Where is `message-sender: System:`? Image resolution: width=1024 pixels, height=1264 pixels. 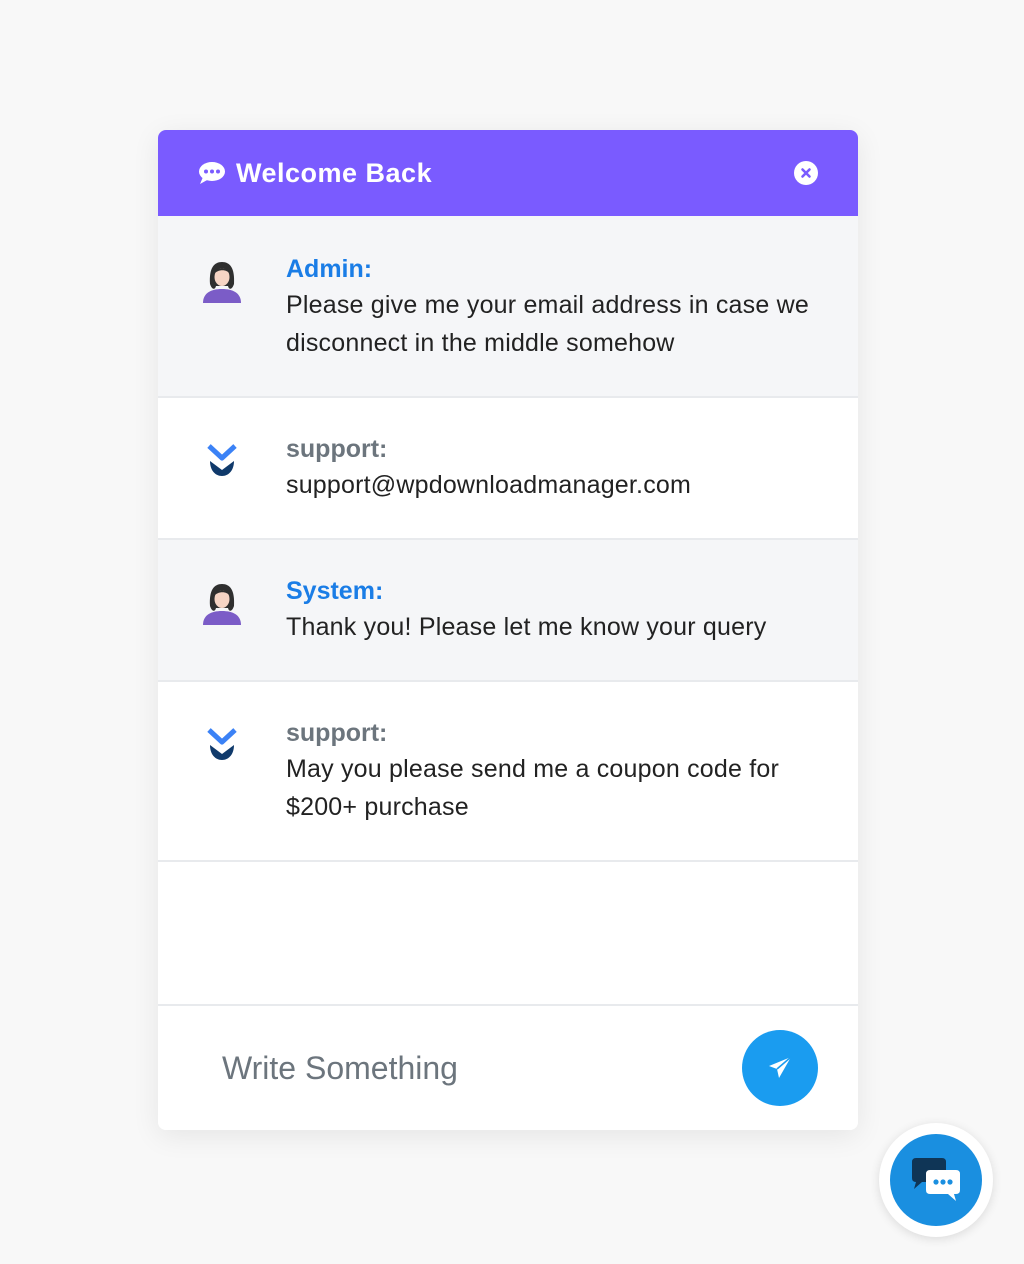 message-sender: System: is located at coordinates (335, 591).